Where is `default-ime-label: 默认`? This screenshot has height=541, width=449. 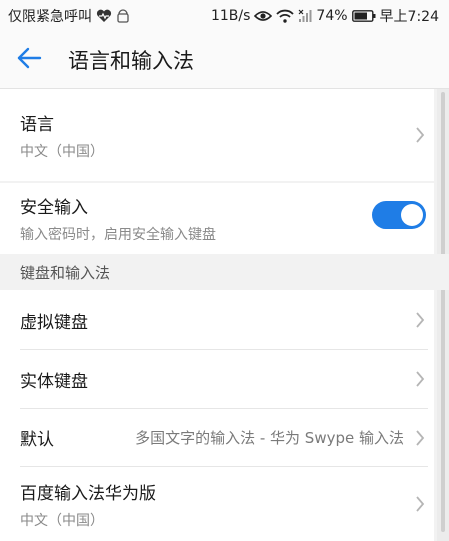
default-ime-label: 默认 is located at coordinates (37, 440).